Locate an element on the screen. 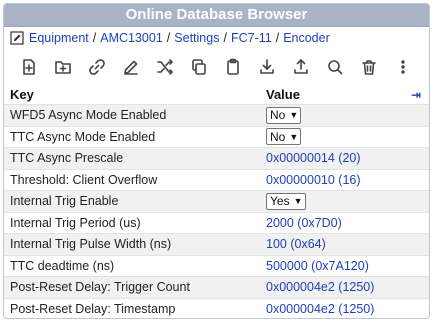 Image resolution: width=435 pixels, height=323 pixels. row-key: WFD5 Async Mode Enabled is located at coordinates (132, 115).